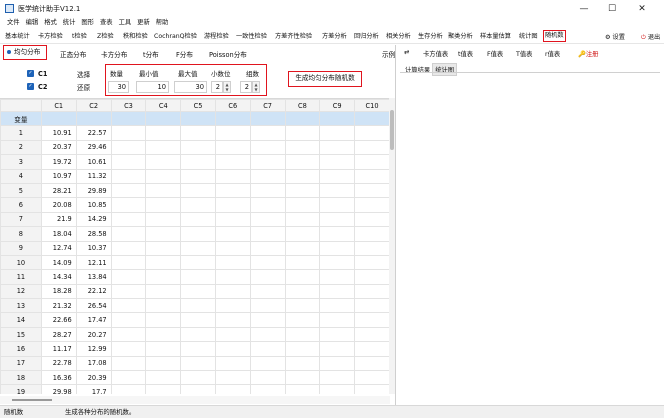 The image size is (664, 418). I want to click on data-cell: 12.74, so click(58, 248).